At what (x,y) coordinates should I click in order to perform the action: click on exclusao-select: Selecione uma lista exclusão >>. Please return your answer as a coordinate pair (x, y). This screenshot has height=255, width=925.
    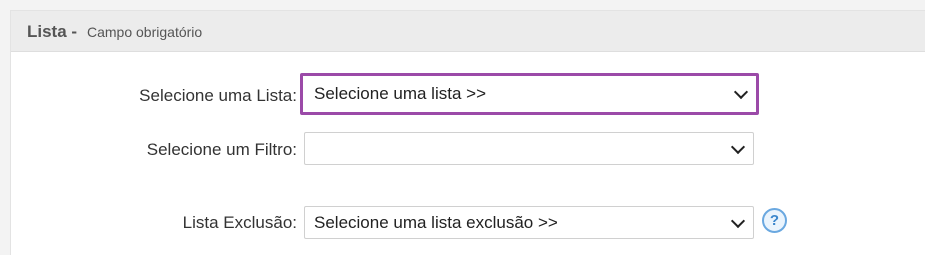
    Looking at the image, I should click on (529, 222).